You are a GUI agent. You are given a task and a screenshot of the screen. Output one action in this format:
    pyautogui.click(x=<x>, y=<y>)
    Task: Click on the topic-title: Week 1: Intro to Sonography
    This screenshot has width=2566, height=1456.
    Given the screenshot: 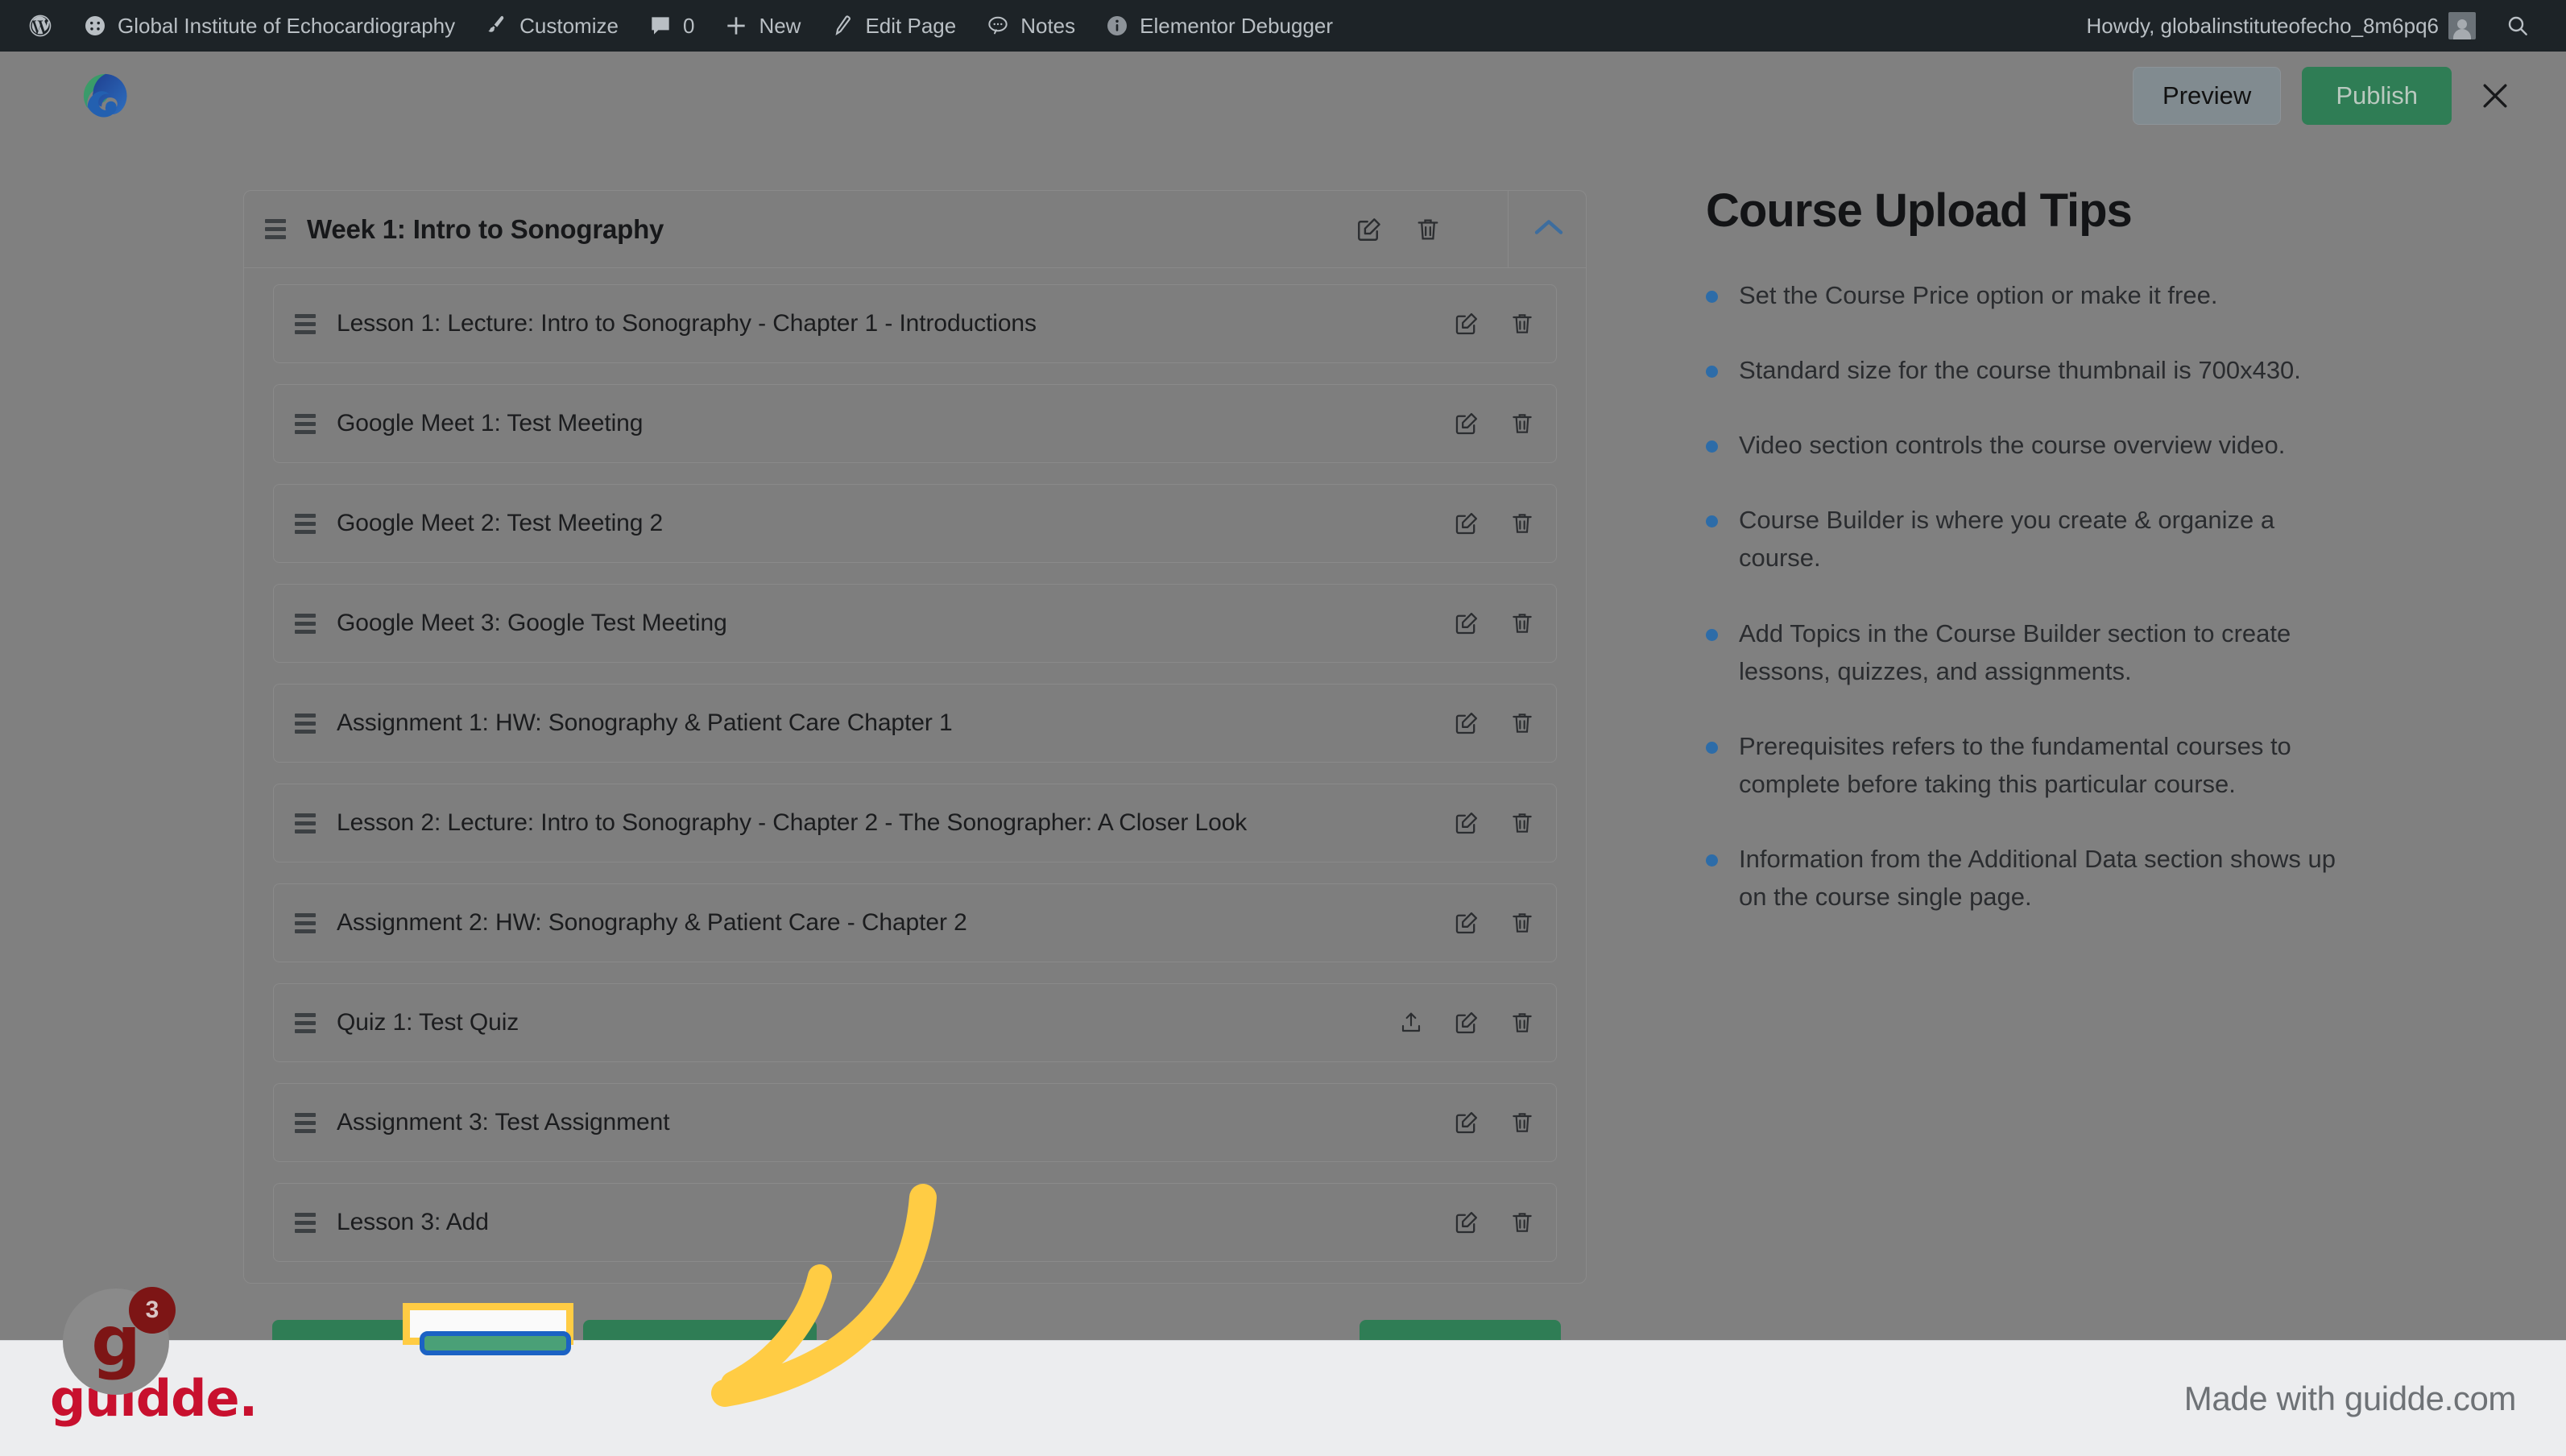 What is the action you would take?
    pyautogui.click(x=485, y=228)
    